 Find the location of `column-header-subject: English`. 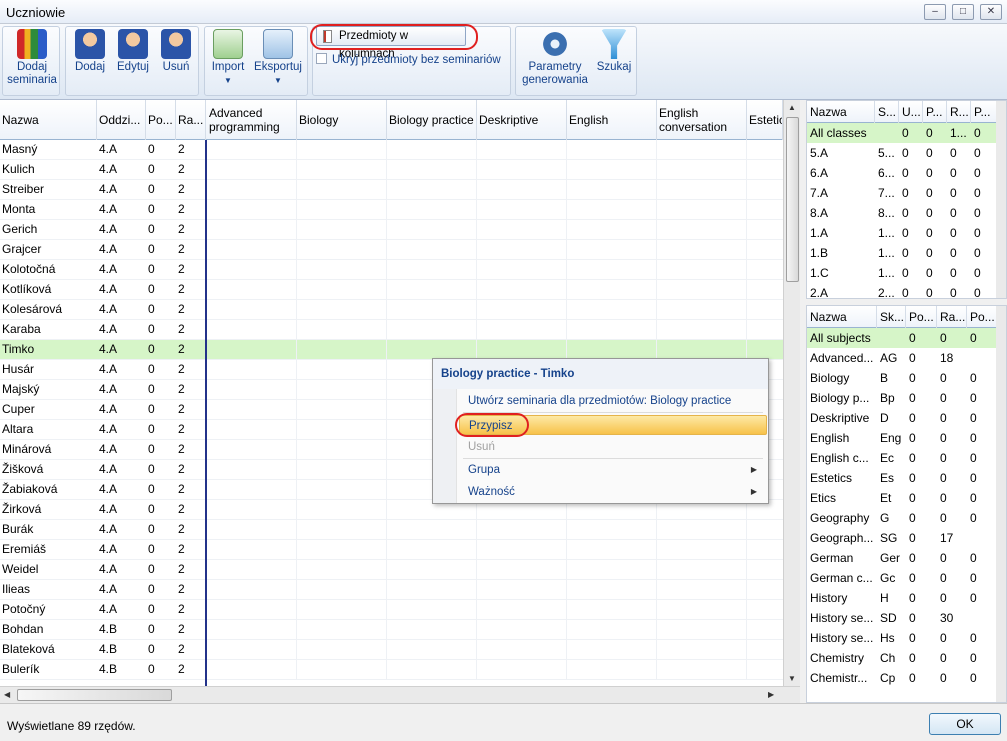

column-header-subject: English is located at coordinates (612, 120).